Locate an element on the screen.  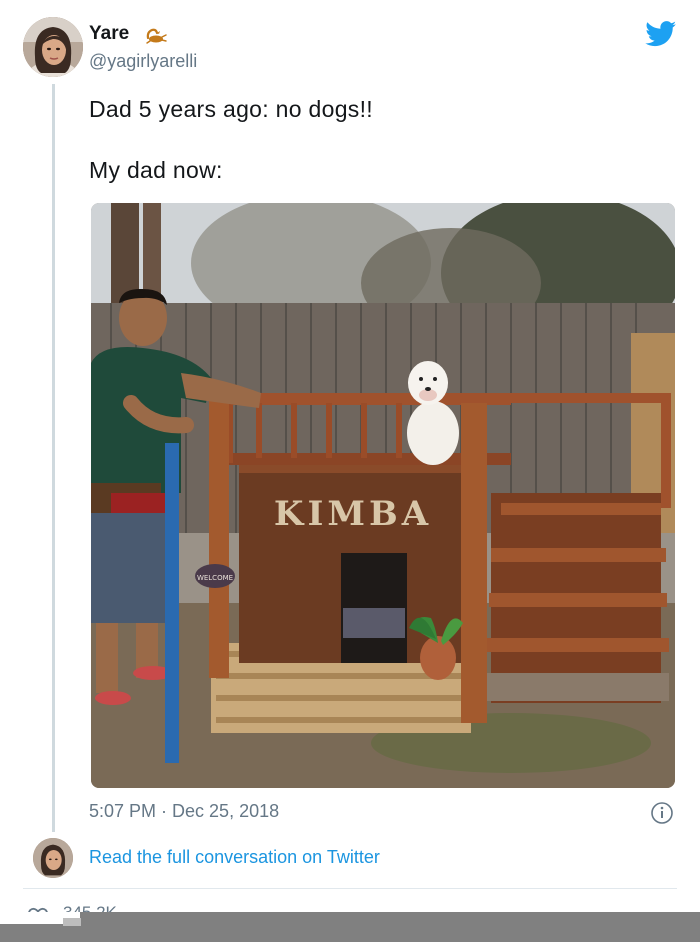
divider is located at coordinates (350, 888).